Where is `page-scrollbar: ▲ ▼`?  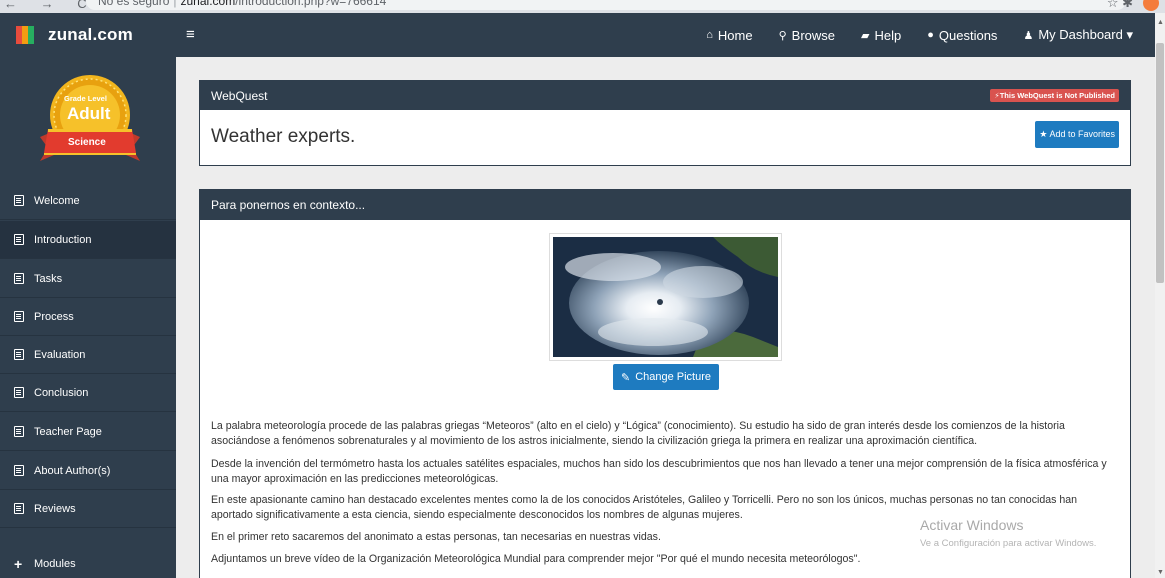 page-scrollbar: ▲ ▼ is located at coordinates (1160, 295).